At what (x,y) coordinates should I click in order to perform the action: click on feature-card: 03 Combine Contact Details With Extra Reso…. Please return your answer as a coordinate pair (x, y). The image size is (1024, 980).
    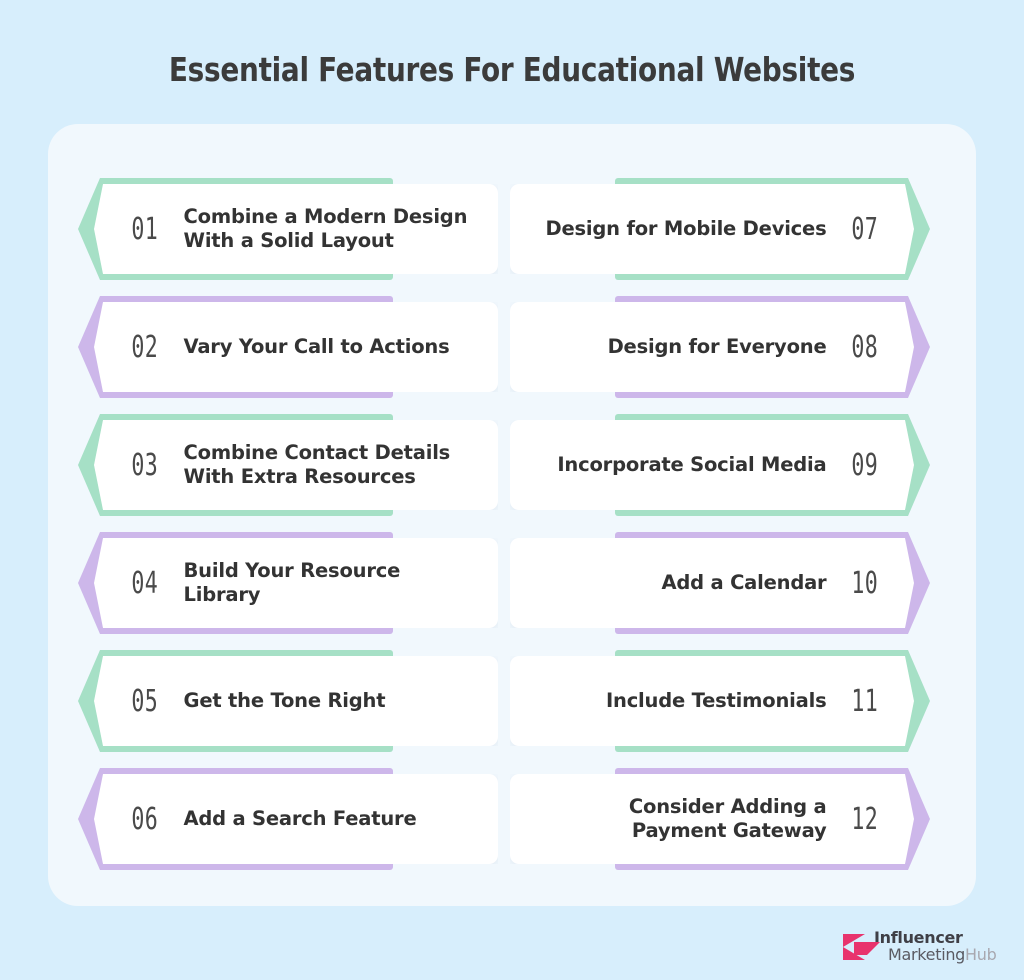
    Looking at the image, I should click on (288, 465).